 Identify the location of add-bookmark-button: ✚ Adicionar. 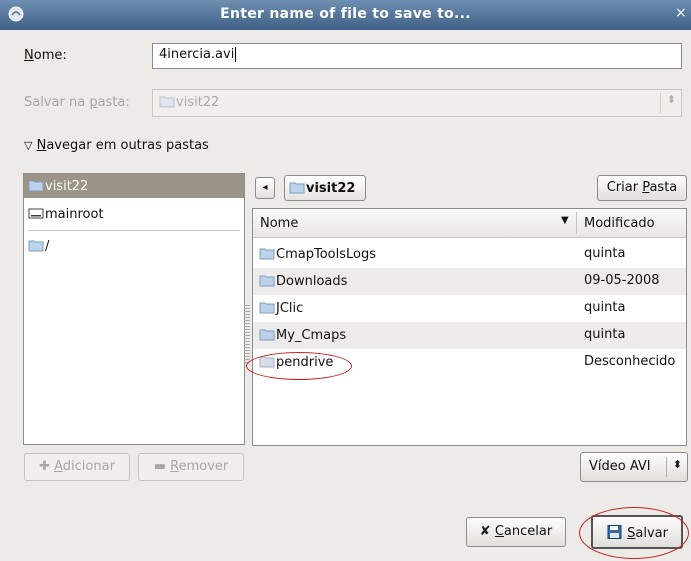
(77, 467).